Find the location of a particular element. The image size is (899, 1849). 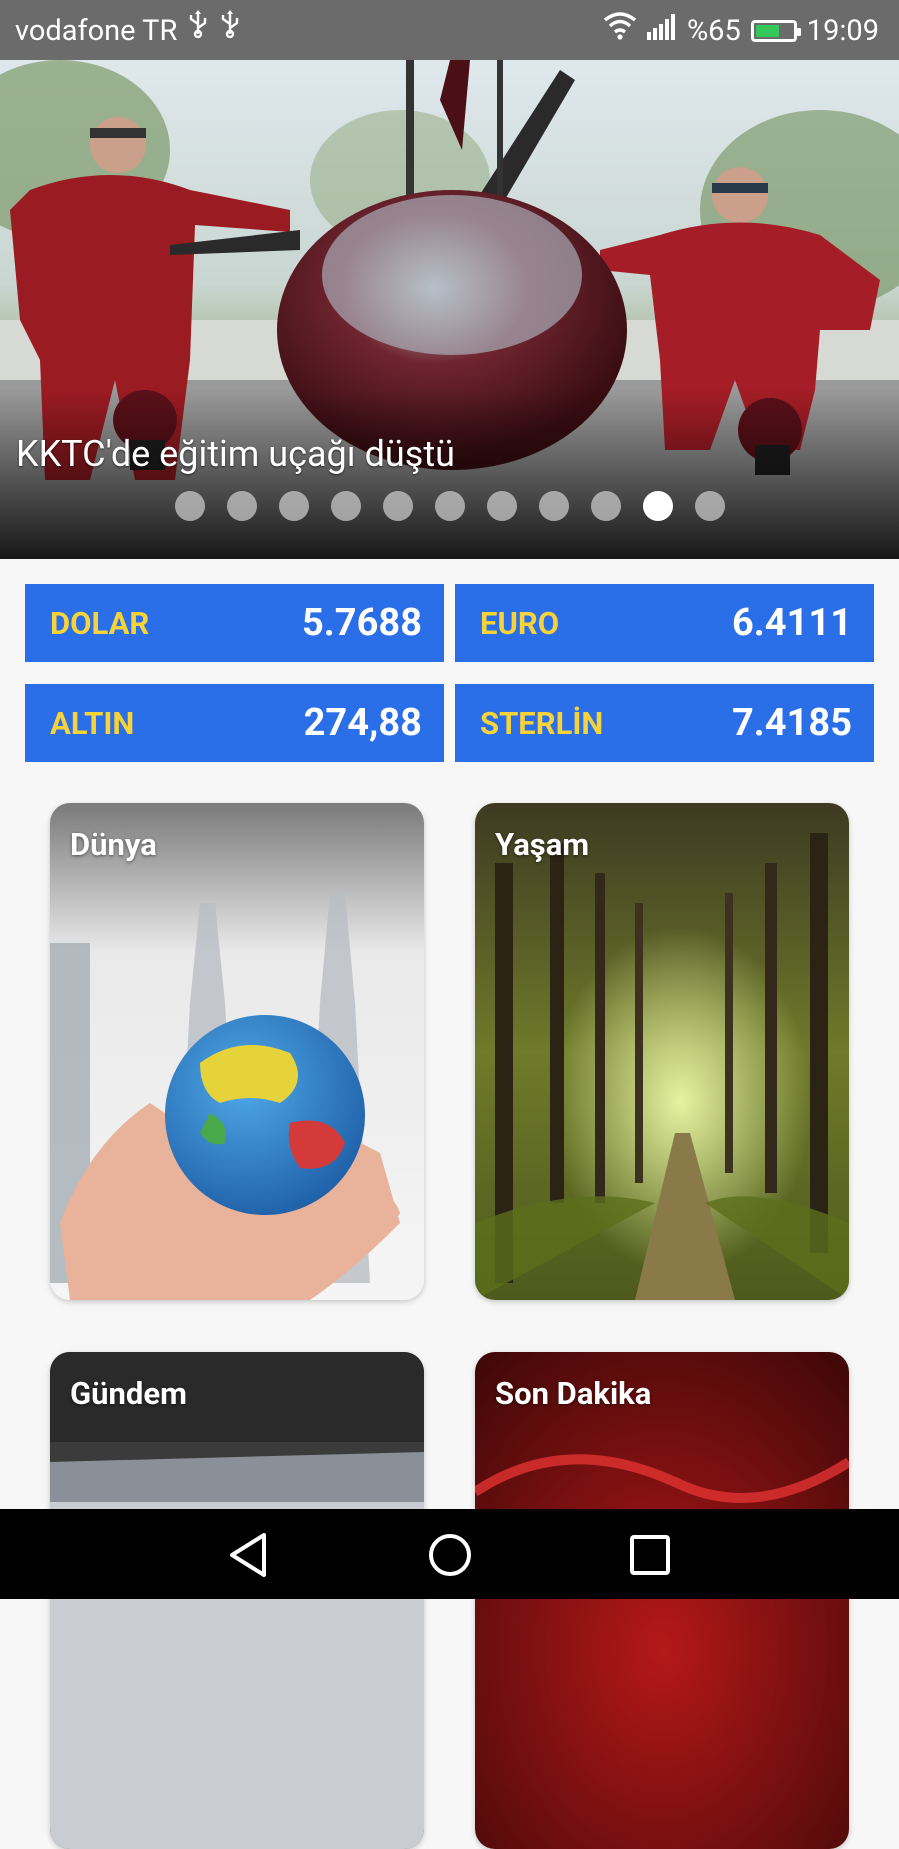

currency-value: 7.4185 is located at coordinates (791, 723).